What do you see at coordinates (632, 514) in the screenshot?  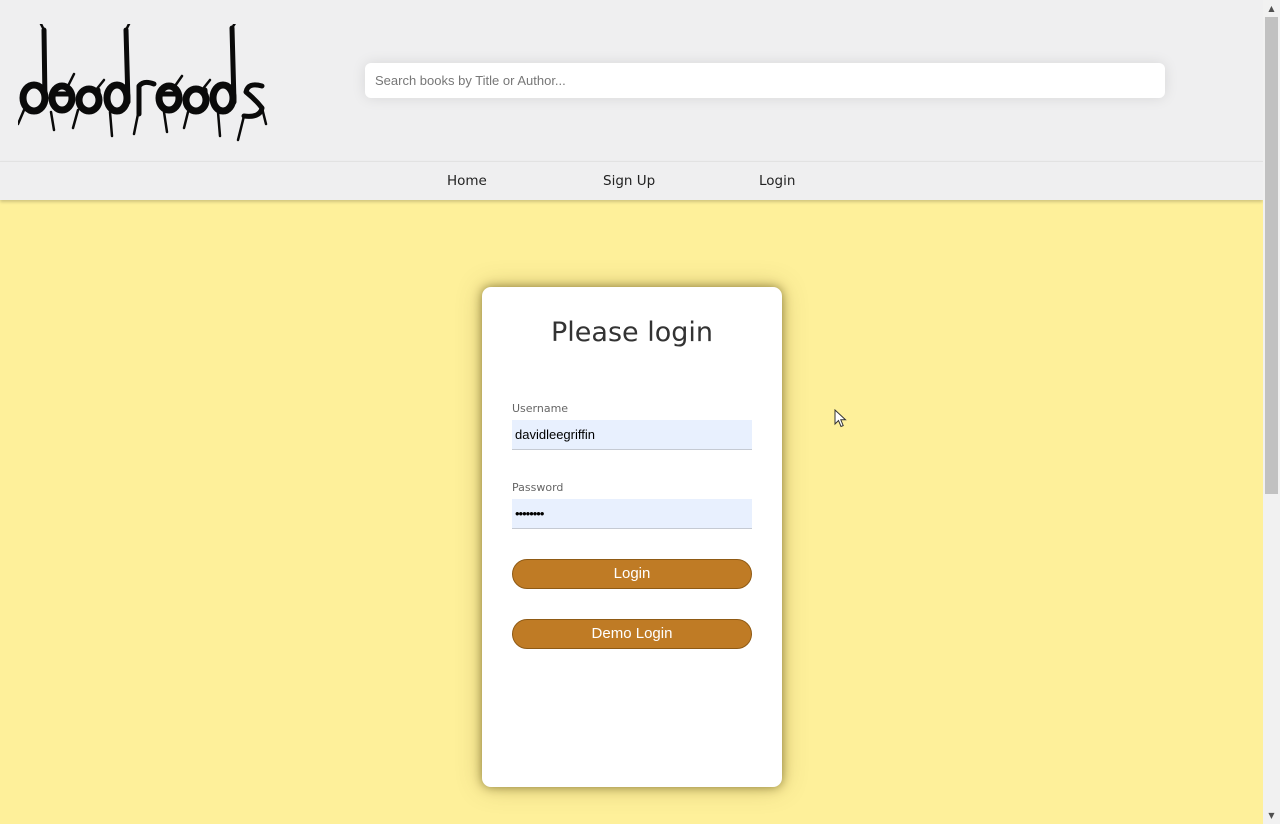 I see `password-field` at bounding box center [632, 514].